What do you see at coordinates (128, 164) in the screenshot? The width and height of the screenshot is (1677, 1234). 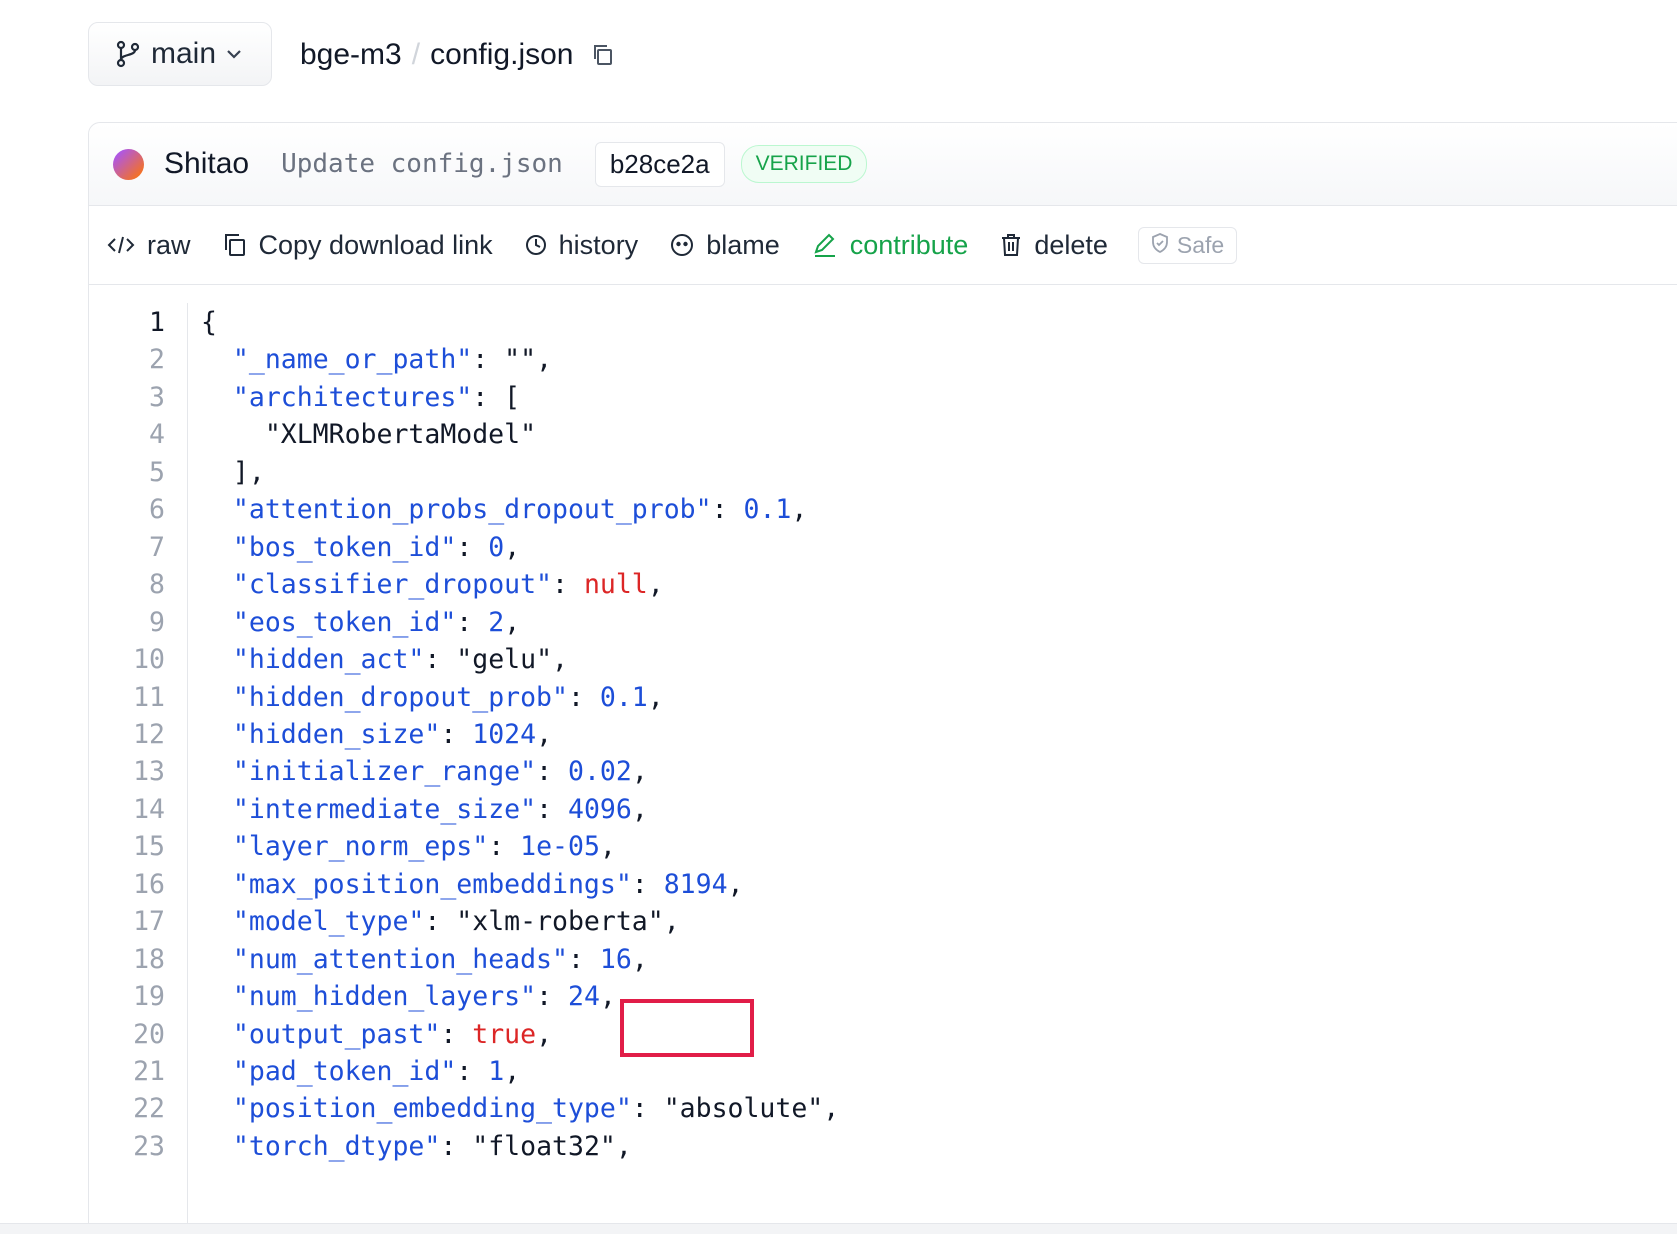 I see `avatar` at bounding box center [128, 164].